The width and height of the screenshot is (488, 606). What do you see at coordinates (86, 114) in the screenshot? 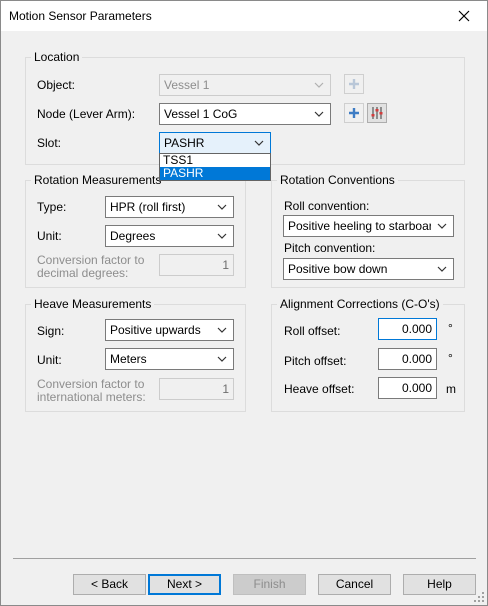
I see `node-label: Node (Lever Arm):` at bounding box center [86, 114].